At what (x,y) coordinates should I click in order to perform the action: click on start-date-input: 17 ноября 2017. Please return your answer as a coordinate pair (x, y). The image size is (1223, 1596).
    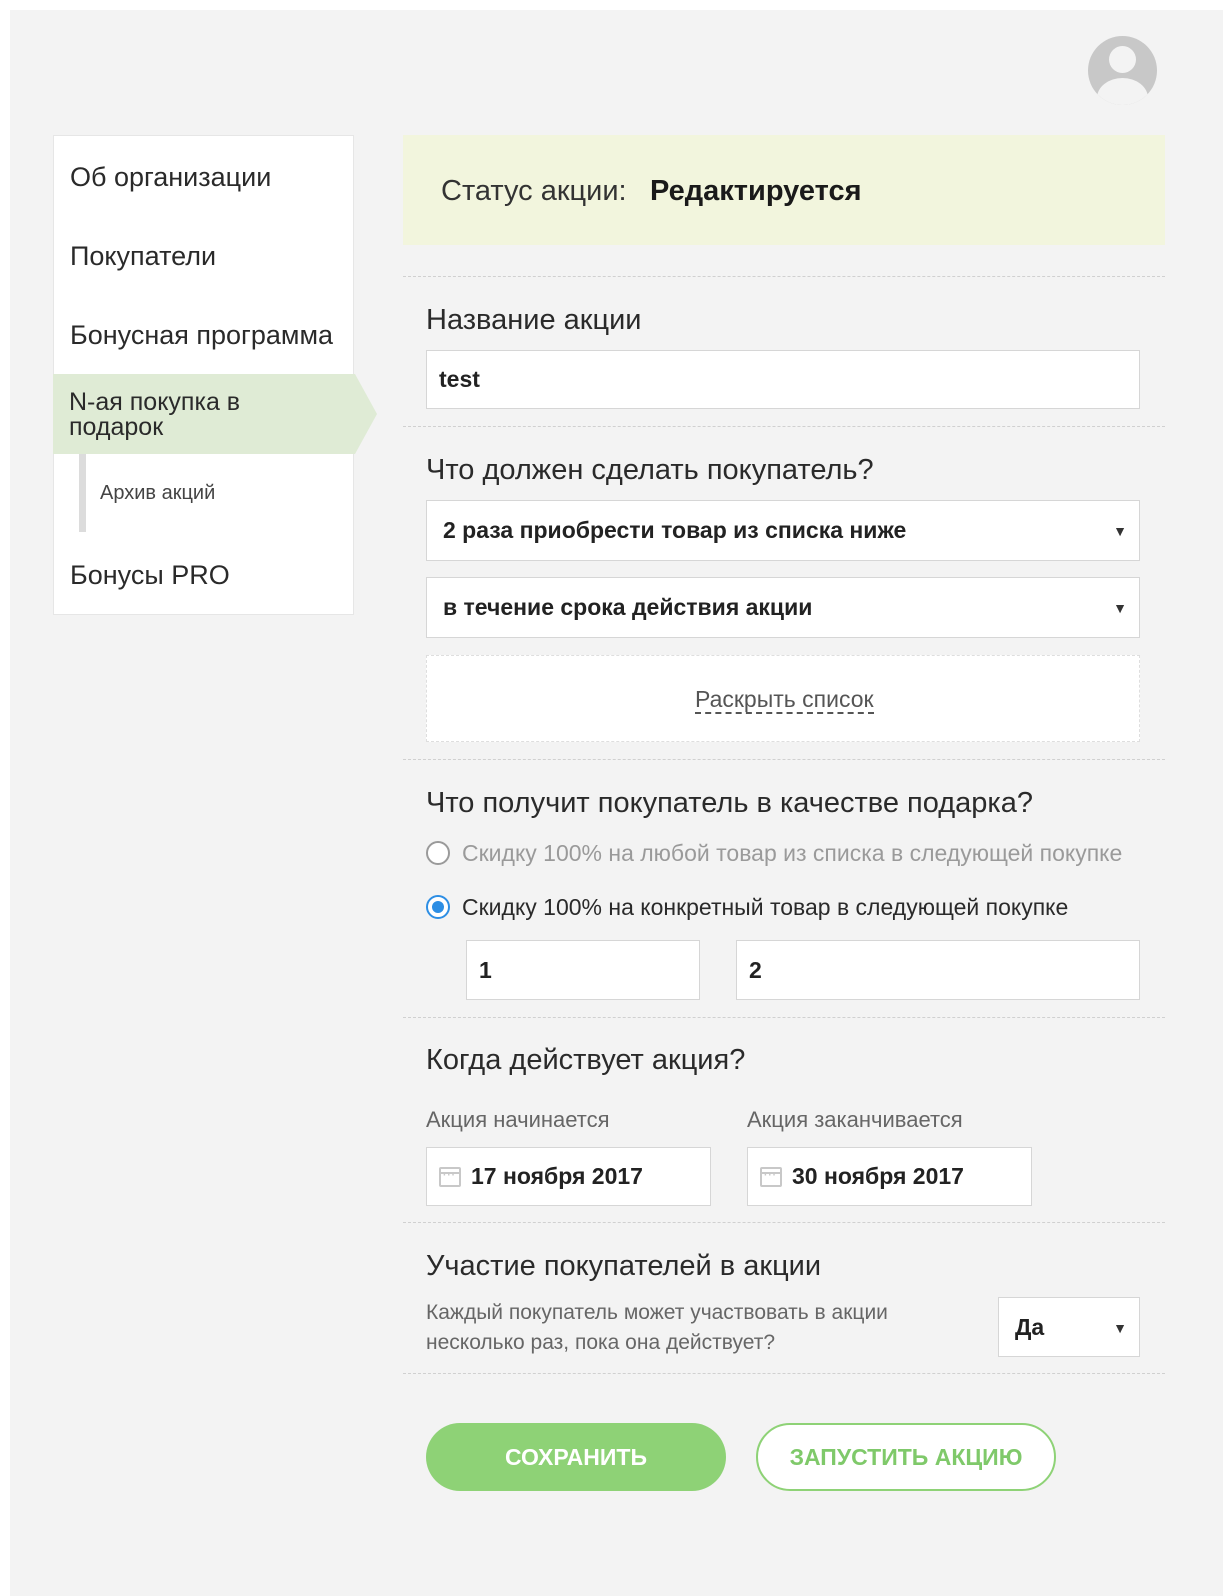
    Looking at the image, I should click on (568, 1176).